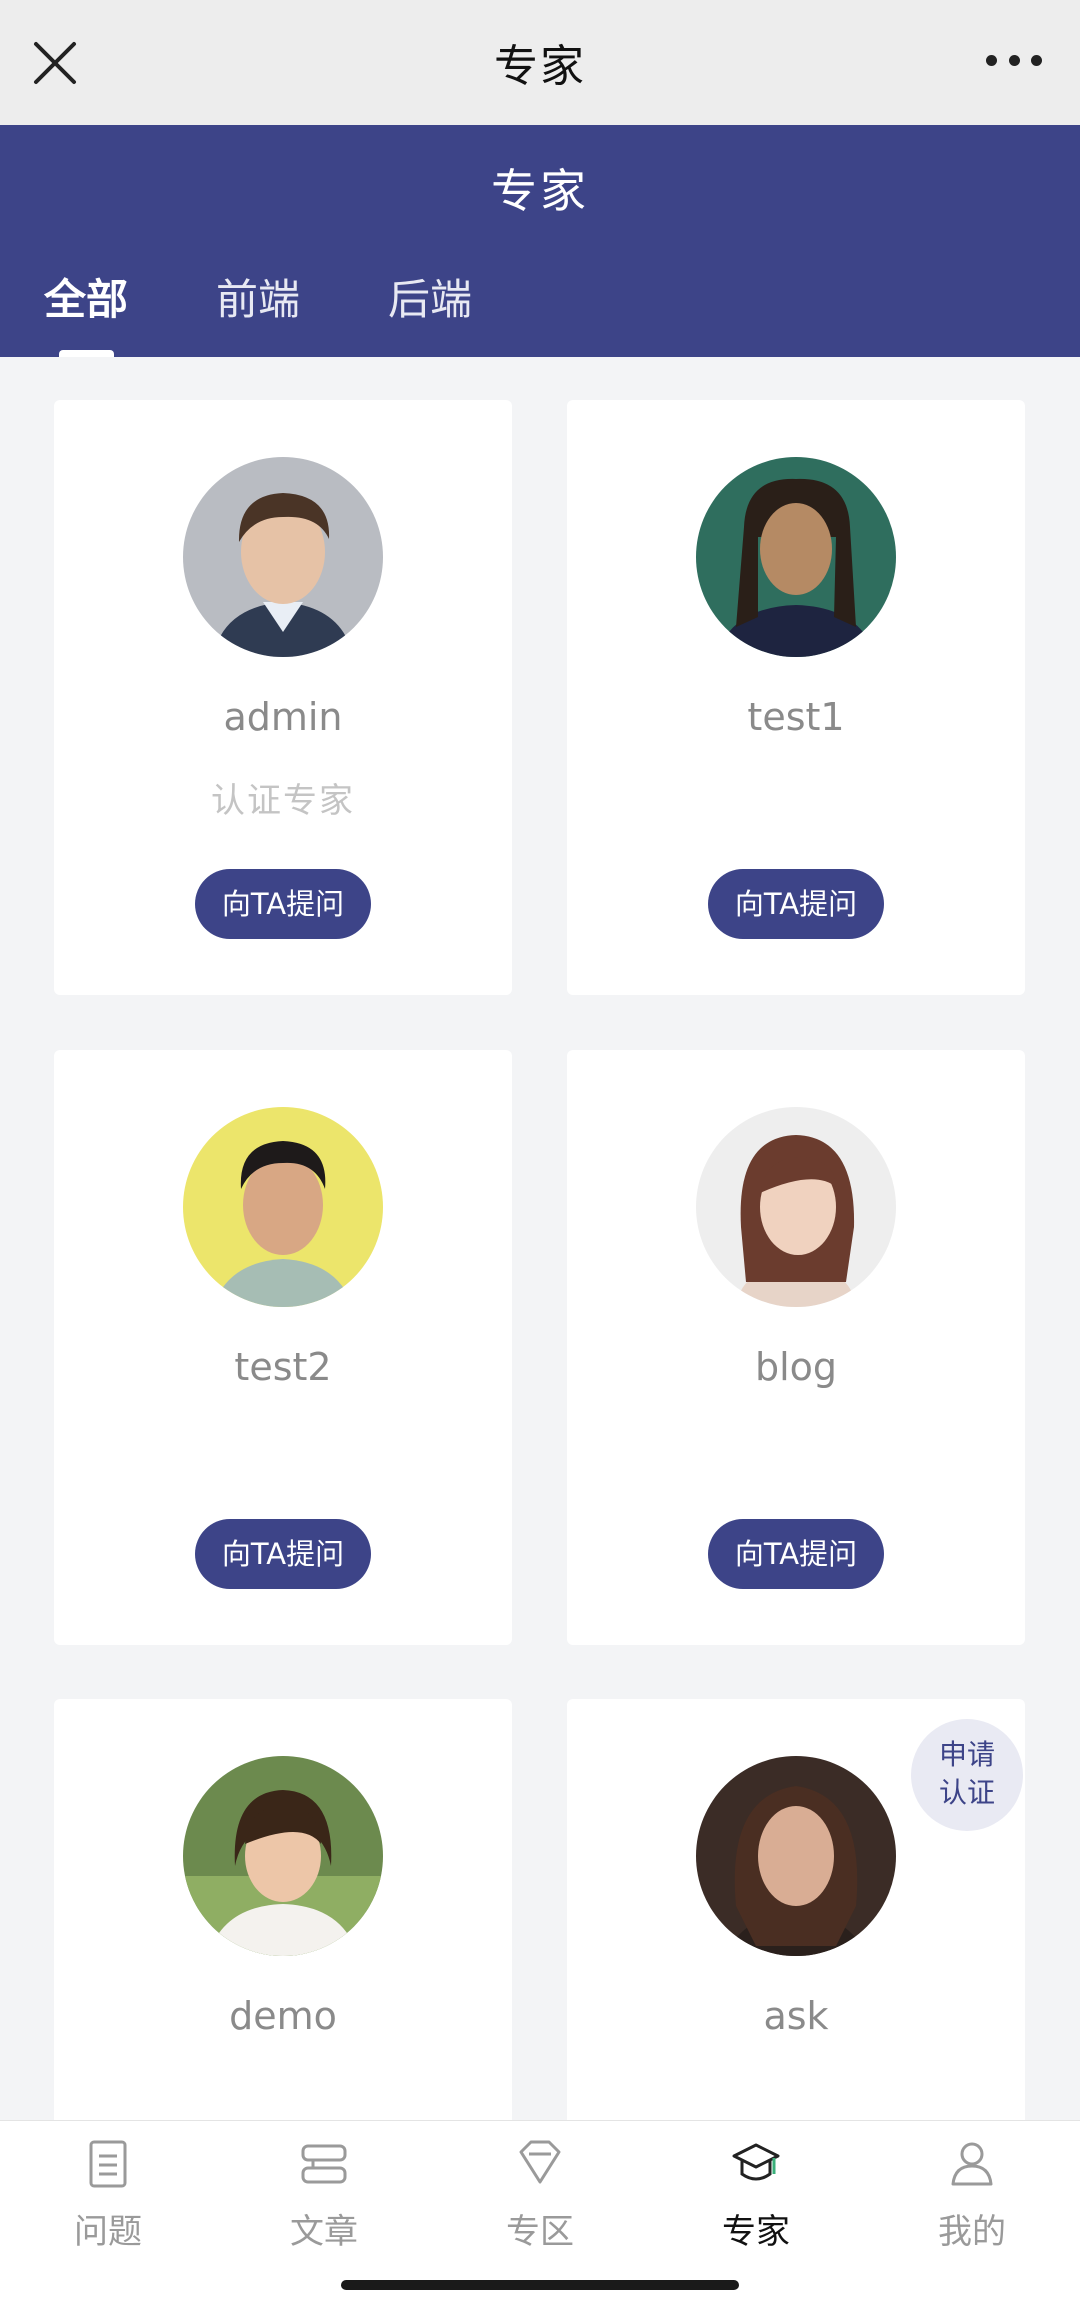 This screenshot has width=1080, height=2305. What do you see at coordinates (108, 2232) in the screenshot?
I see `nav-label: 问题` at bounding box center [108, 2232].